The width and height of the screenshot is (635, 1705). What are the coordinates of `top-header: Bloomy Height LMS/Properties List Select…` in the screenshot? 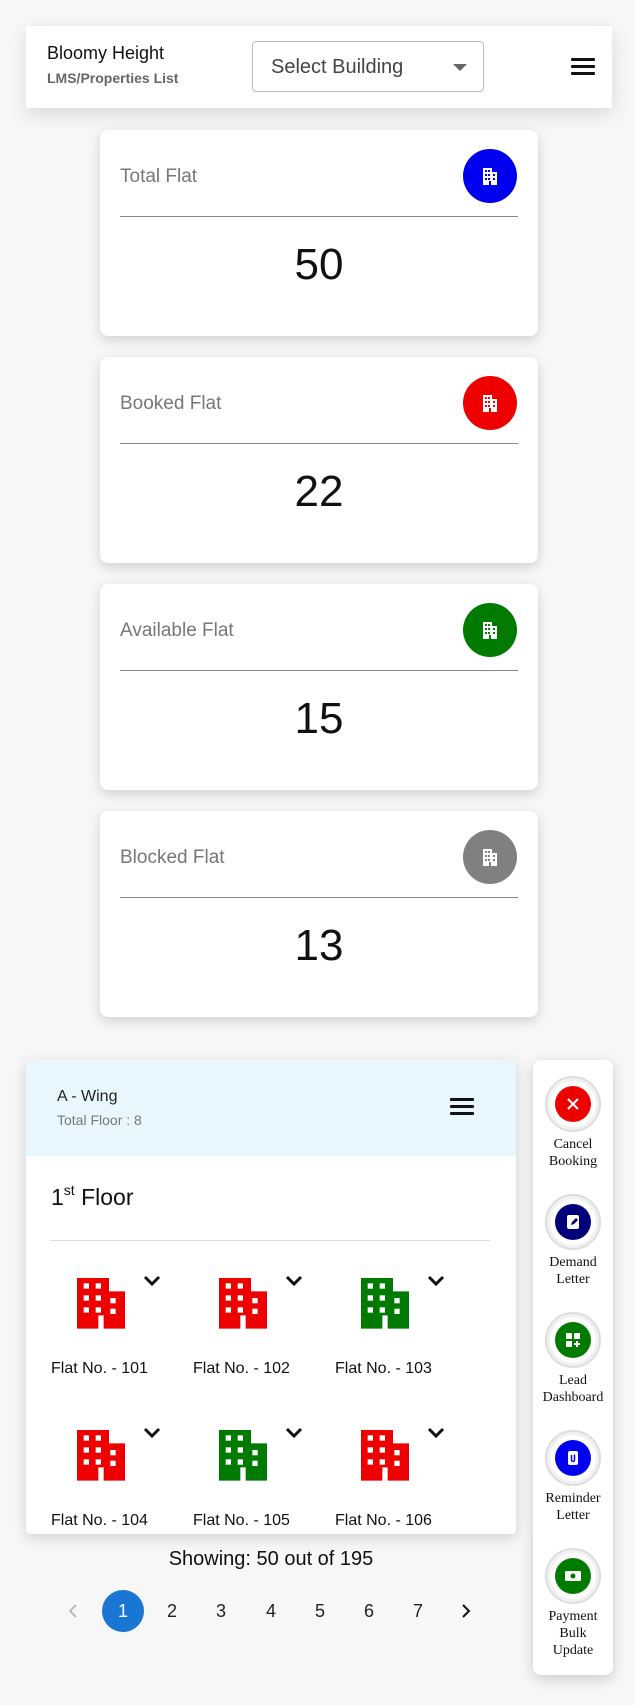 It's located at (319, 67).